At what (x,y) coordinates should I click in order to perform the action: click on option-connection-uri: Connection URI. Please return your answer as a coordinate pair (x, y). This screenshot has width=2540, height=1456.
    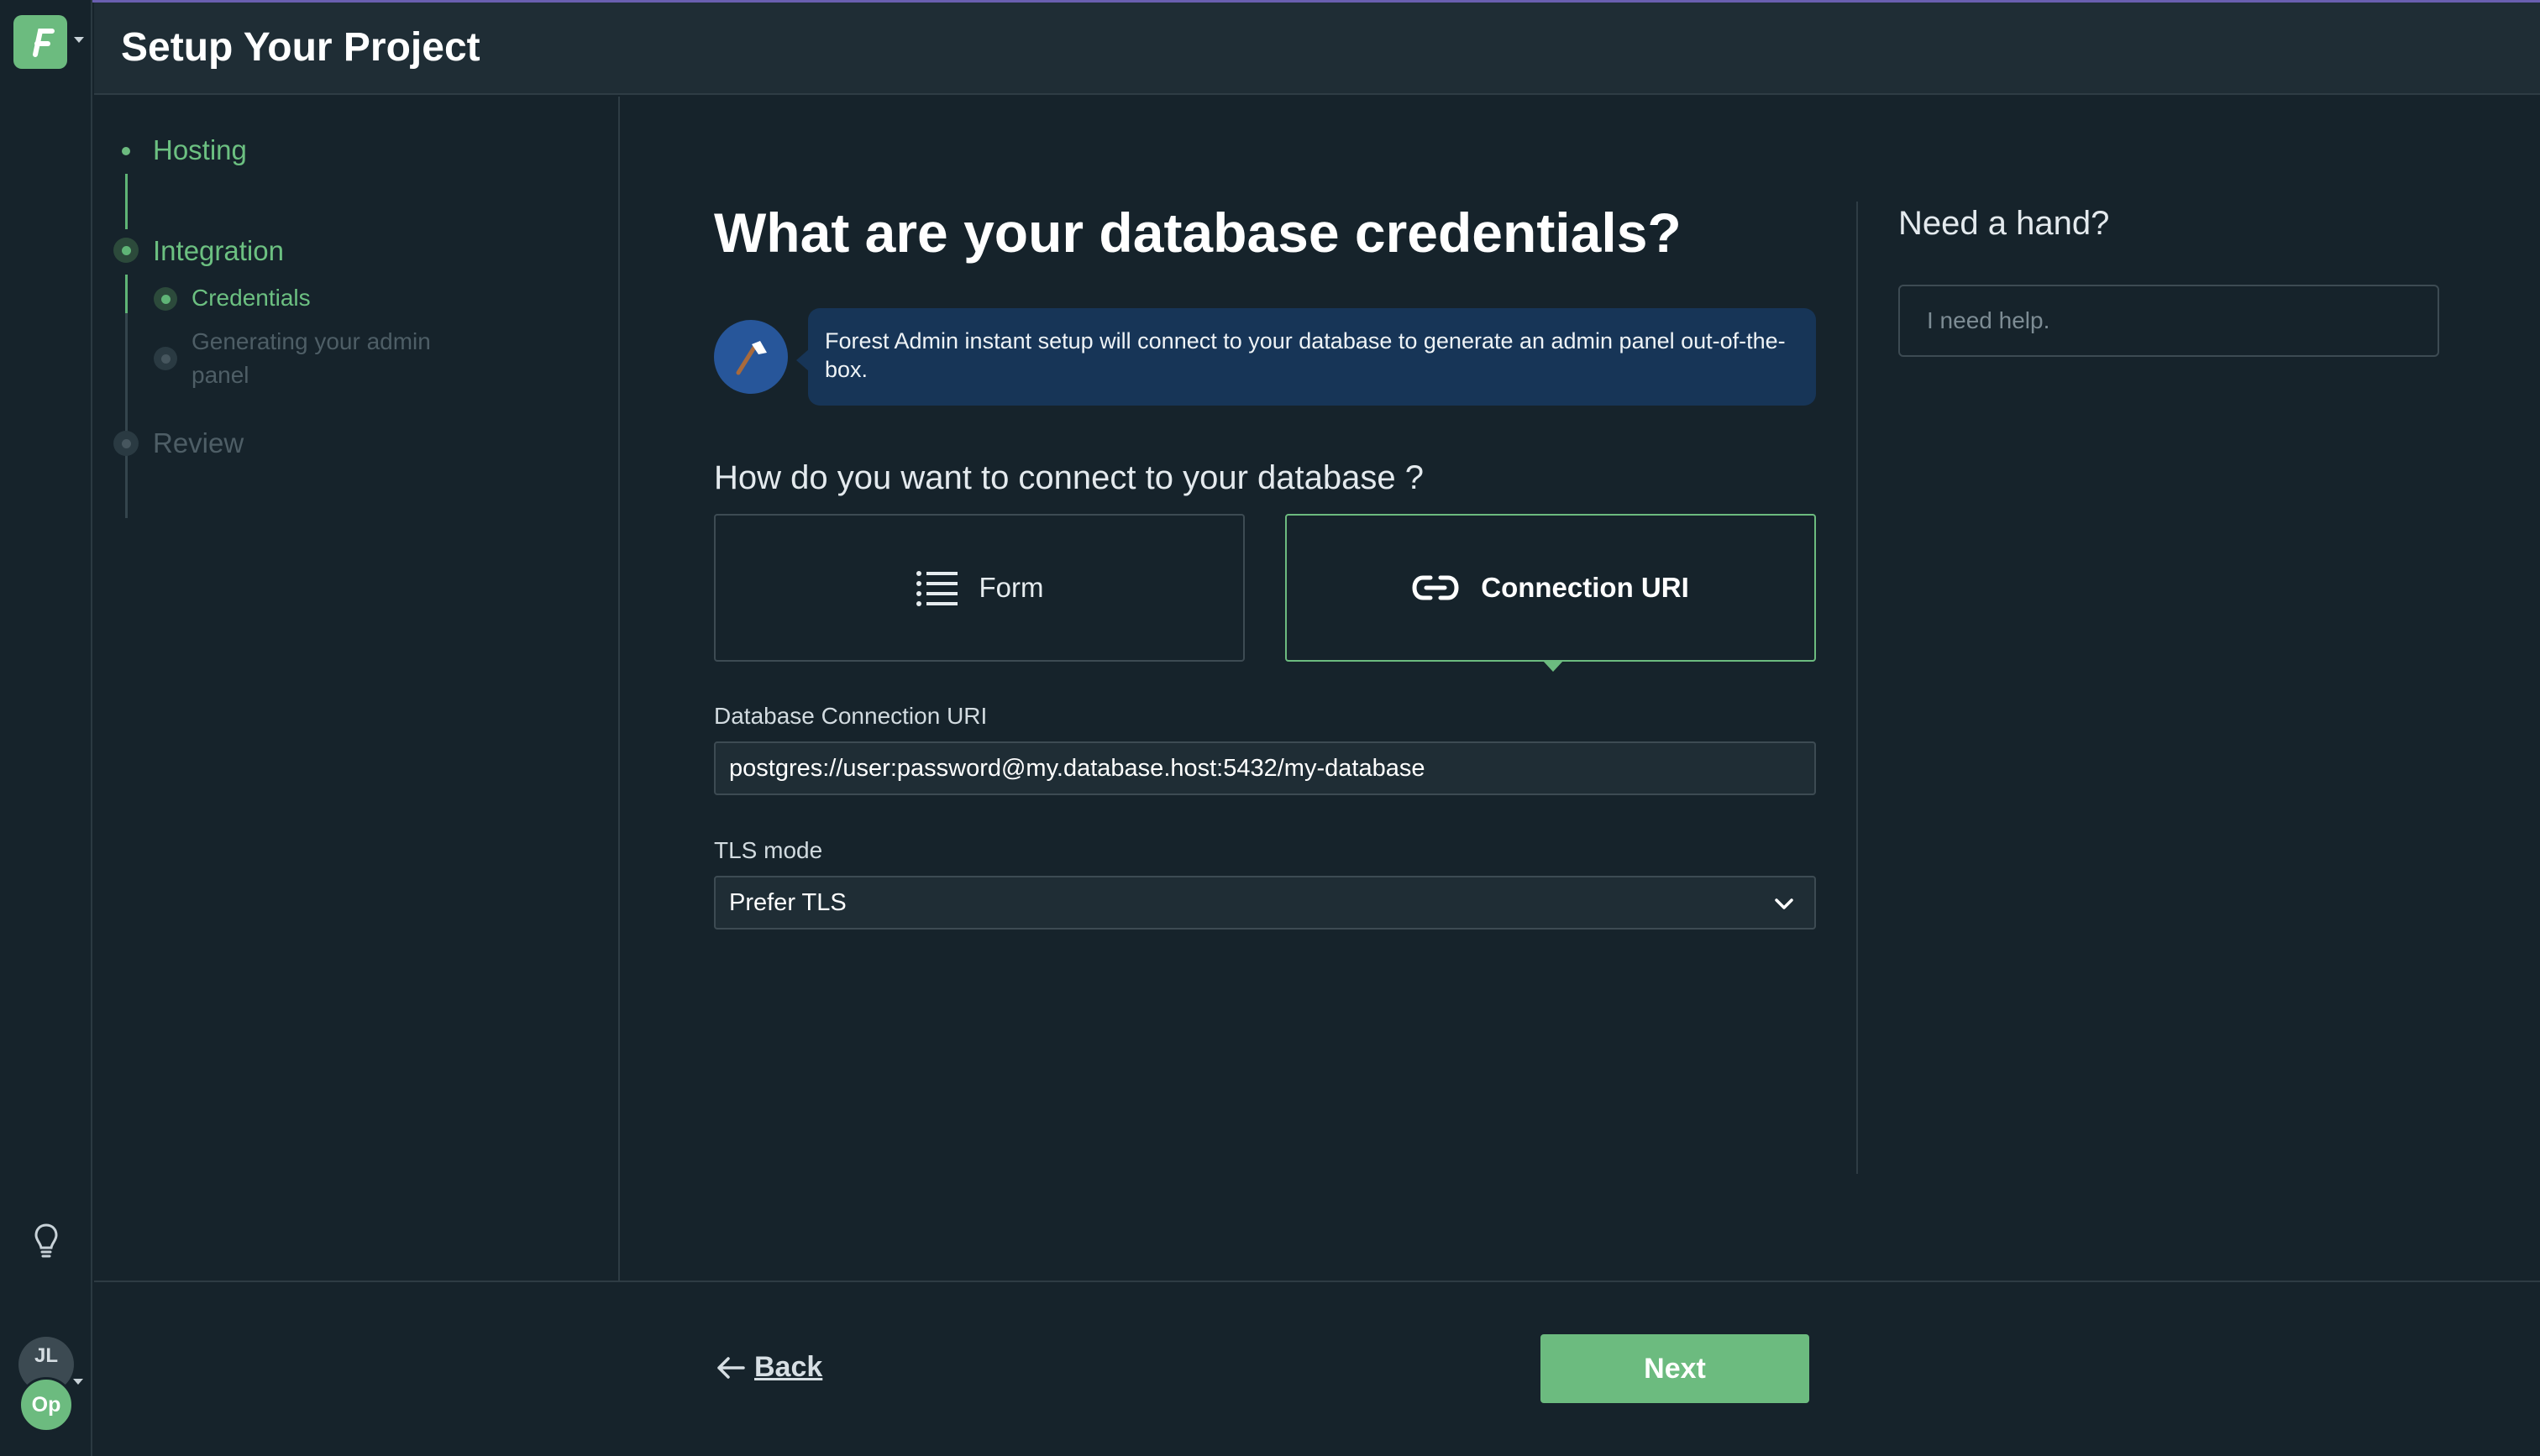
    Looking at the image, I should click on (1550, 588).